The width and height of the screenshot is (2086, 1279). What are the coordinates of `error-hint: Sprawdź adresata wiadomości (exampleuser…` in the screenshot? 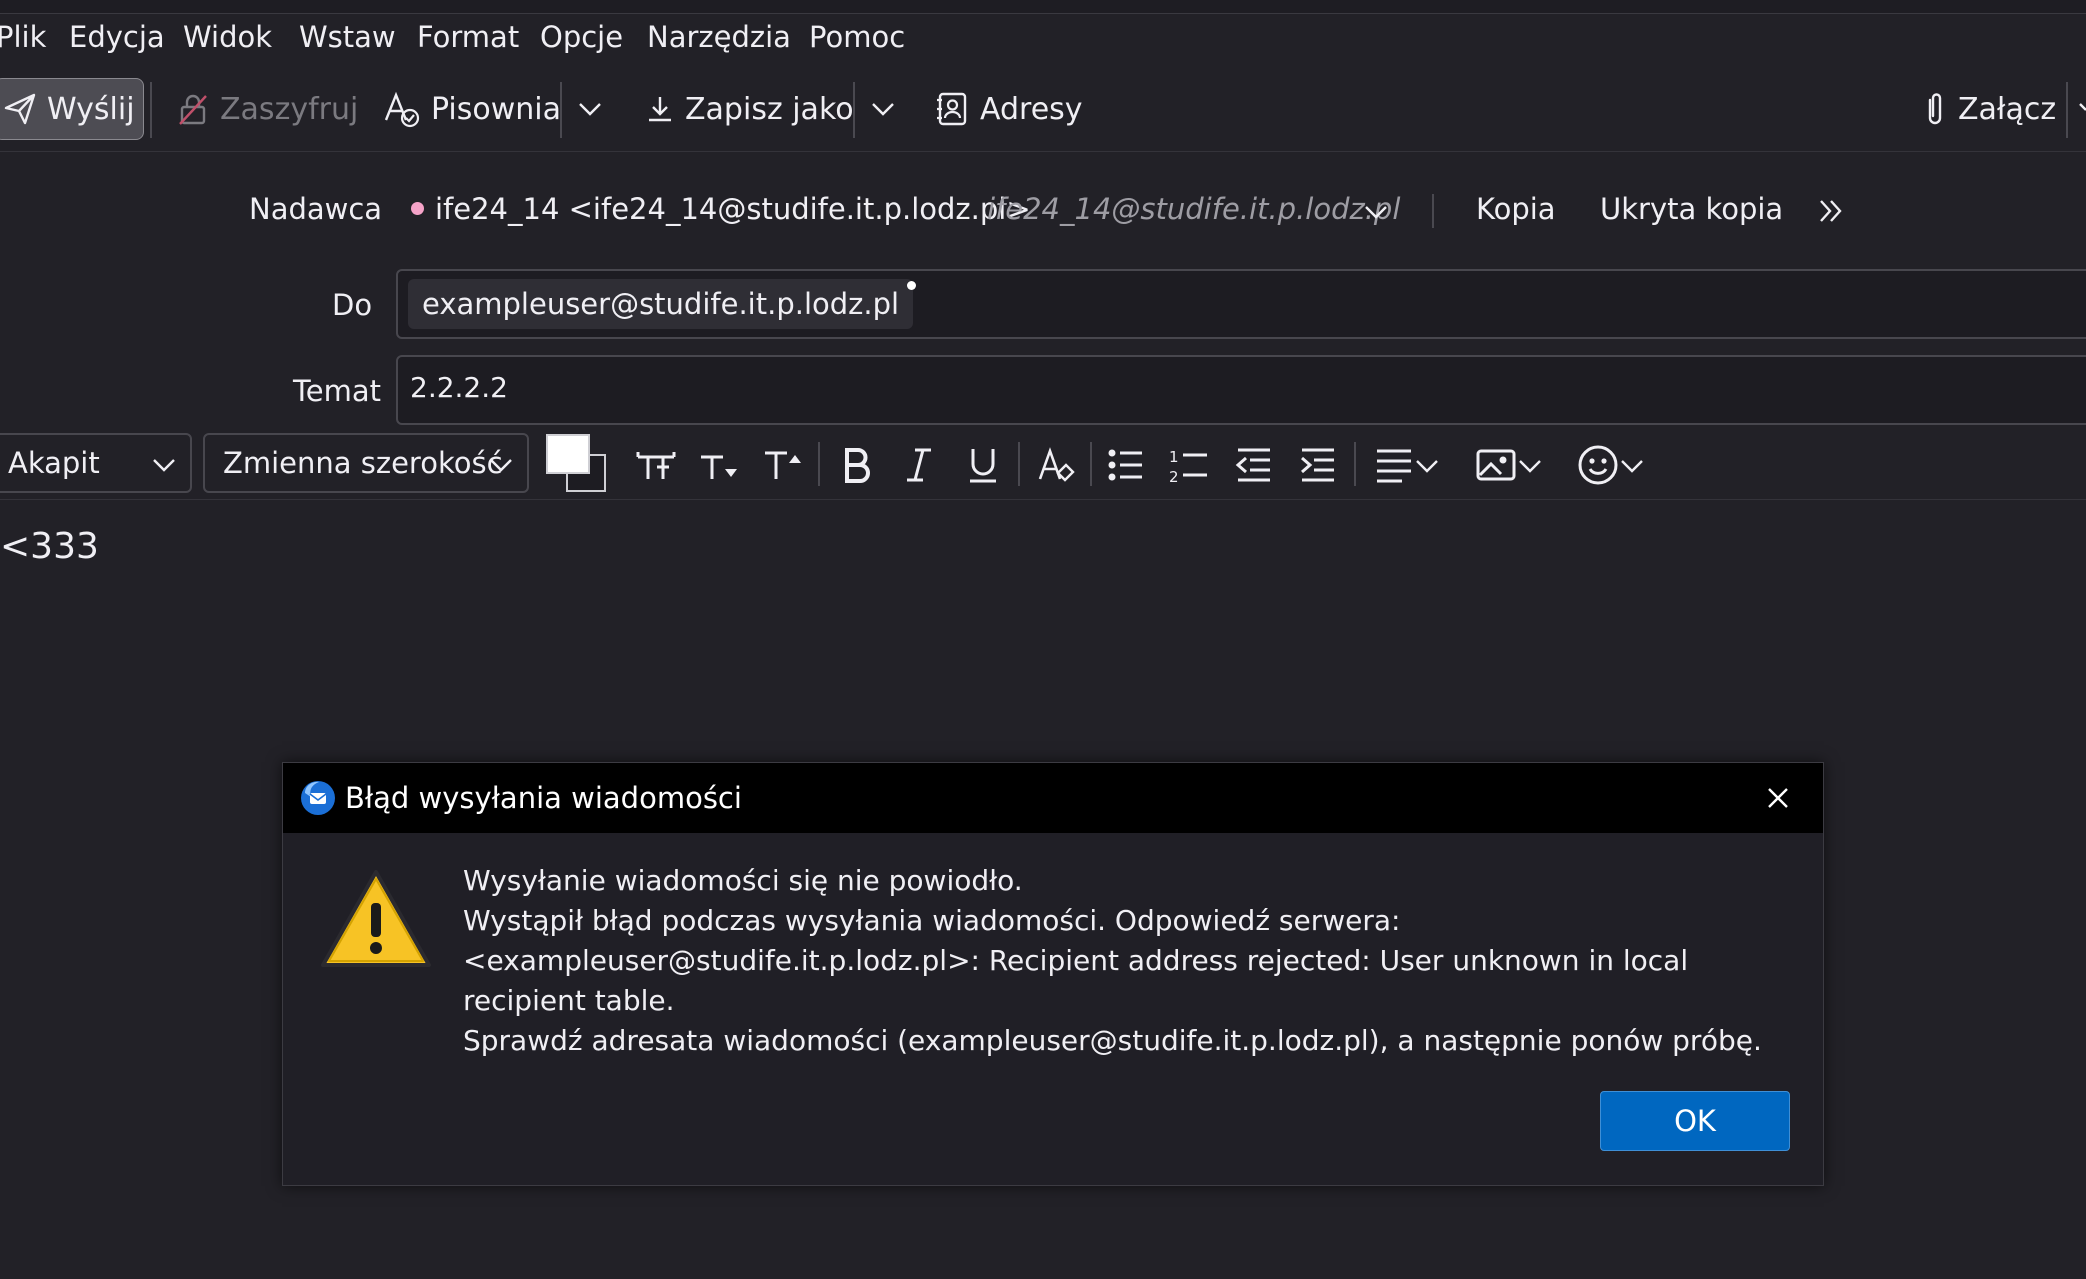 It's located at (1112, 1040).